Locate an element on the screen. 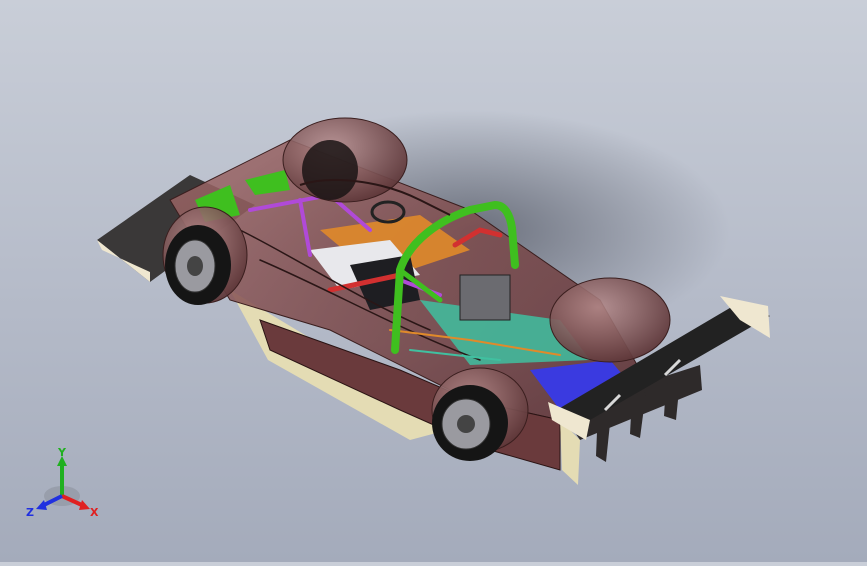 The width and height of the screenshot is (867, 566). y-axis-label: Y is located at coordinates (62, 453).